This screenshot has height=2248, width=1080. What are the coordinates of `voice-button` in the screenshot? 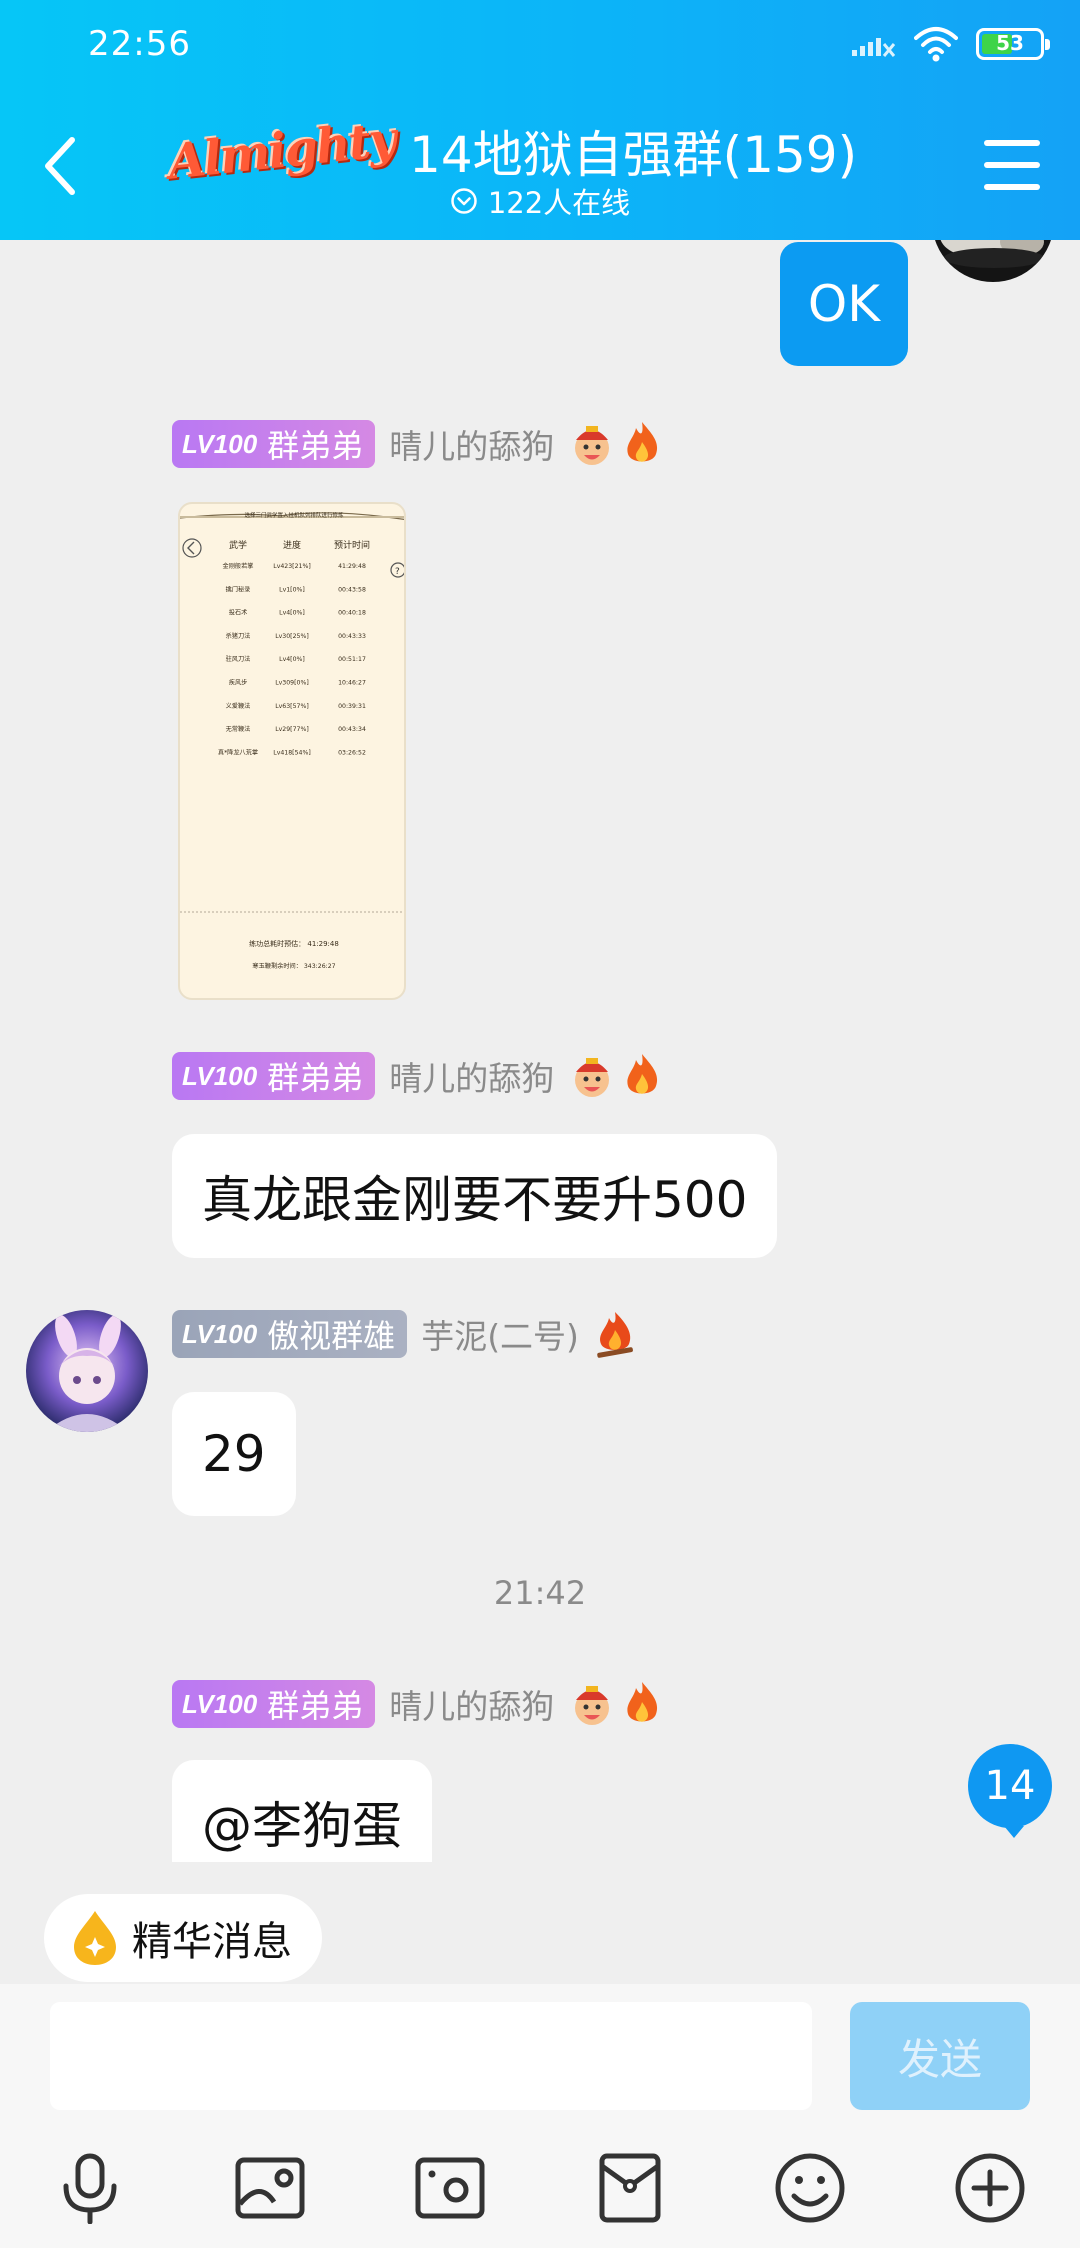 It's located at (90, 2188).